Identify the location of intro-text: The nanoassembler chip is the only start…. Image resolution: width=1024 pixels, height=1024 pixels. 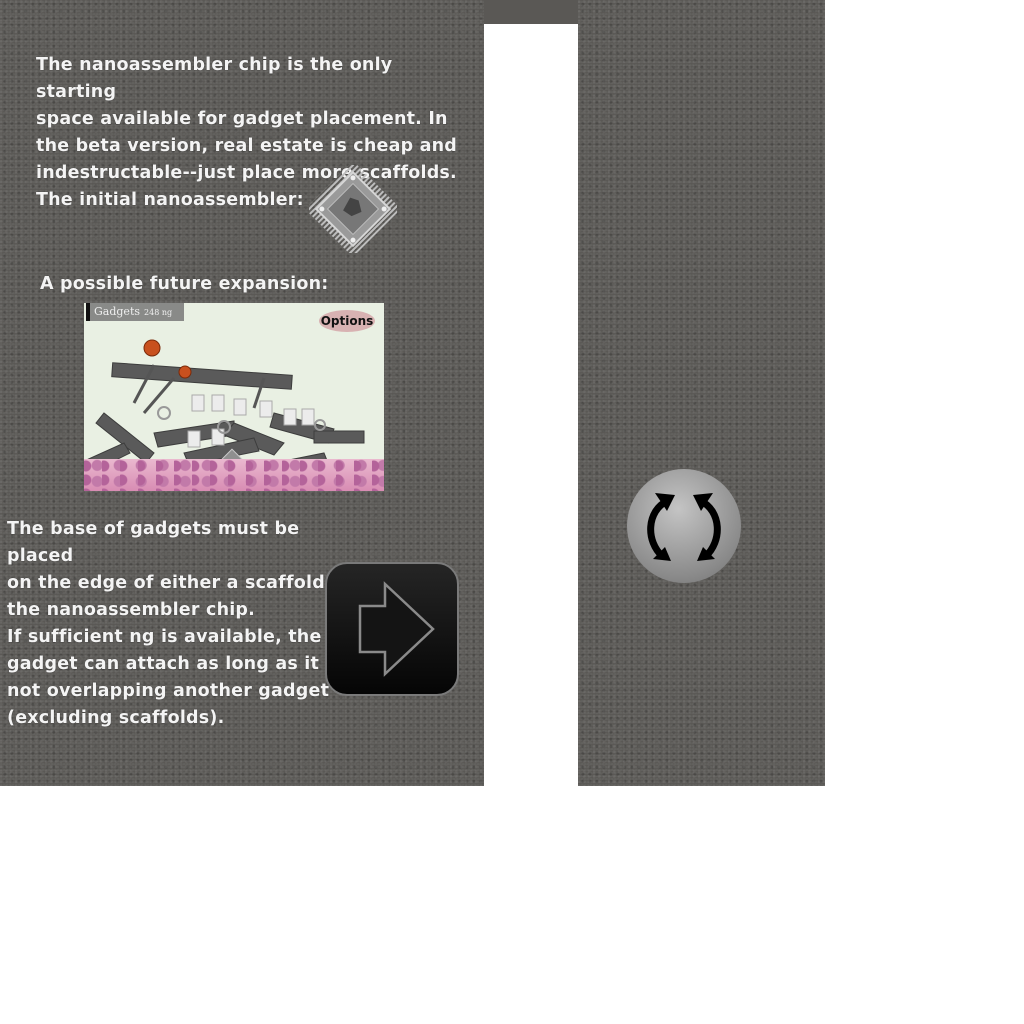
(247, 119).